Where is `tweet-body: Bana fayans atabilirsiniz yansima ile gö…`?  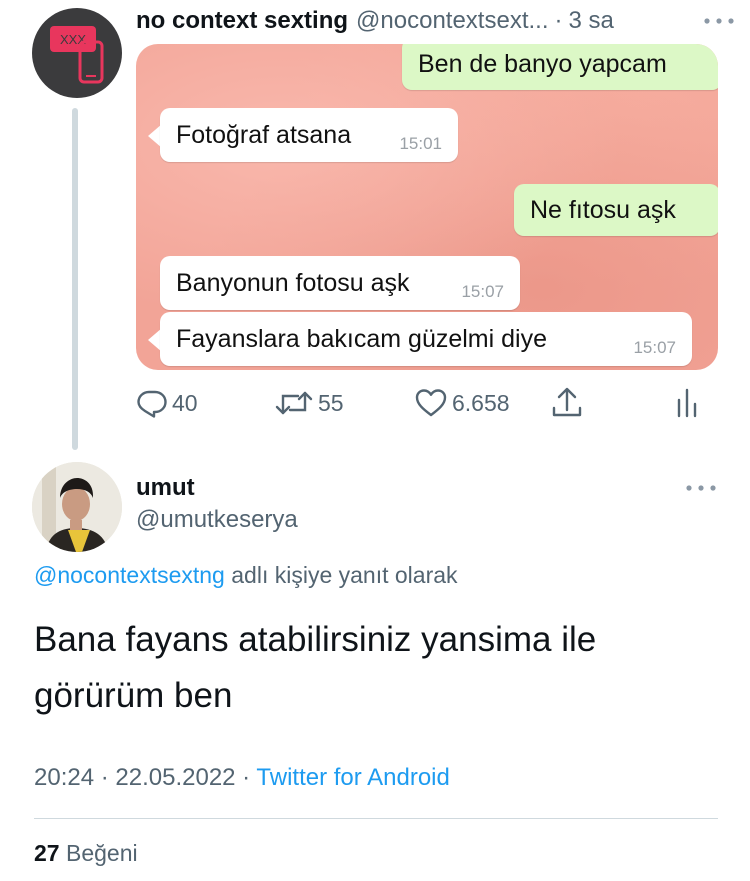 tweet-body: Bana fayans atabilirsiniz yansima ile gö… is located at coordinates (379, 668).